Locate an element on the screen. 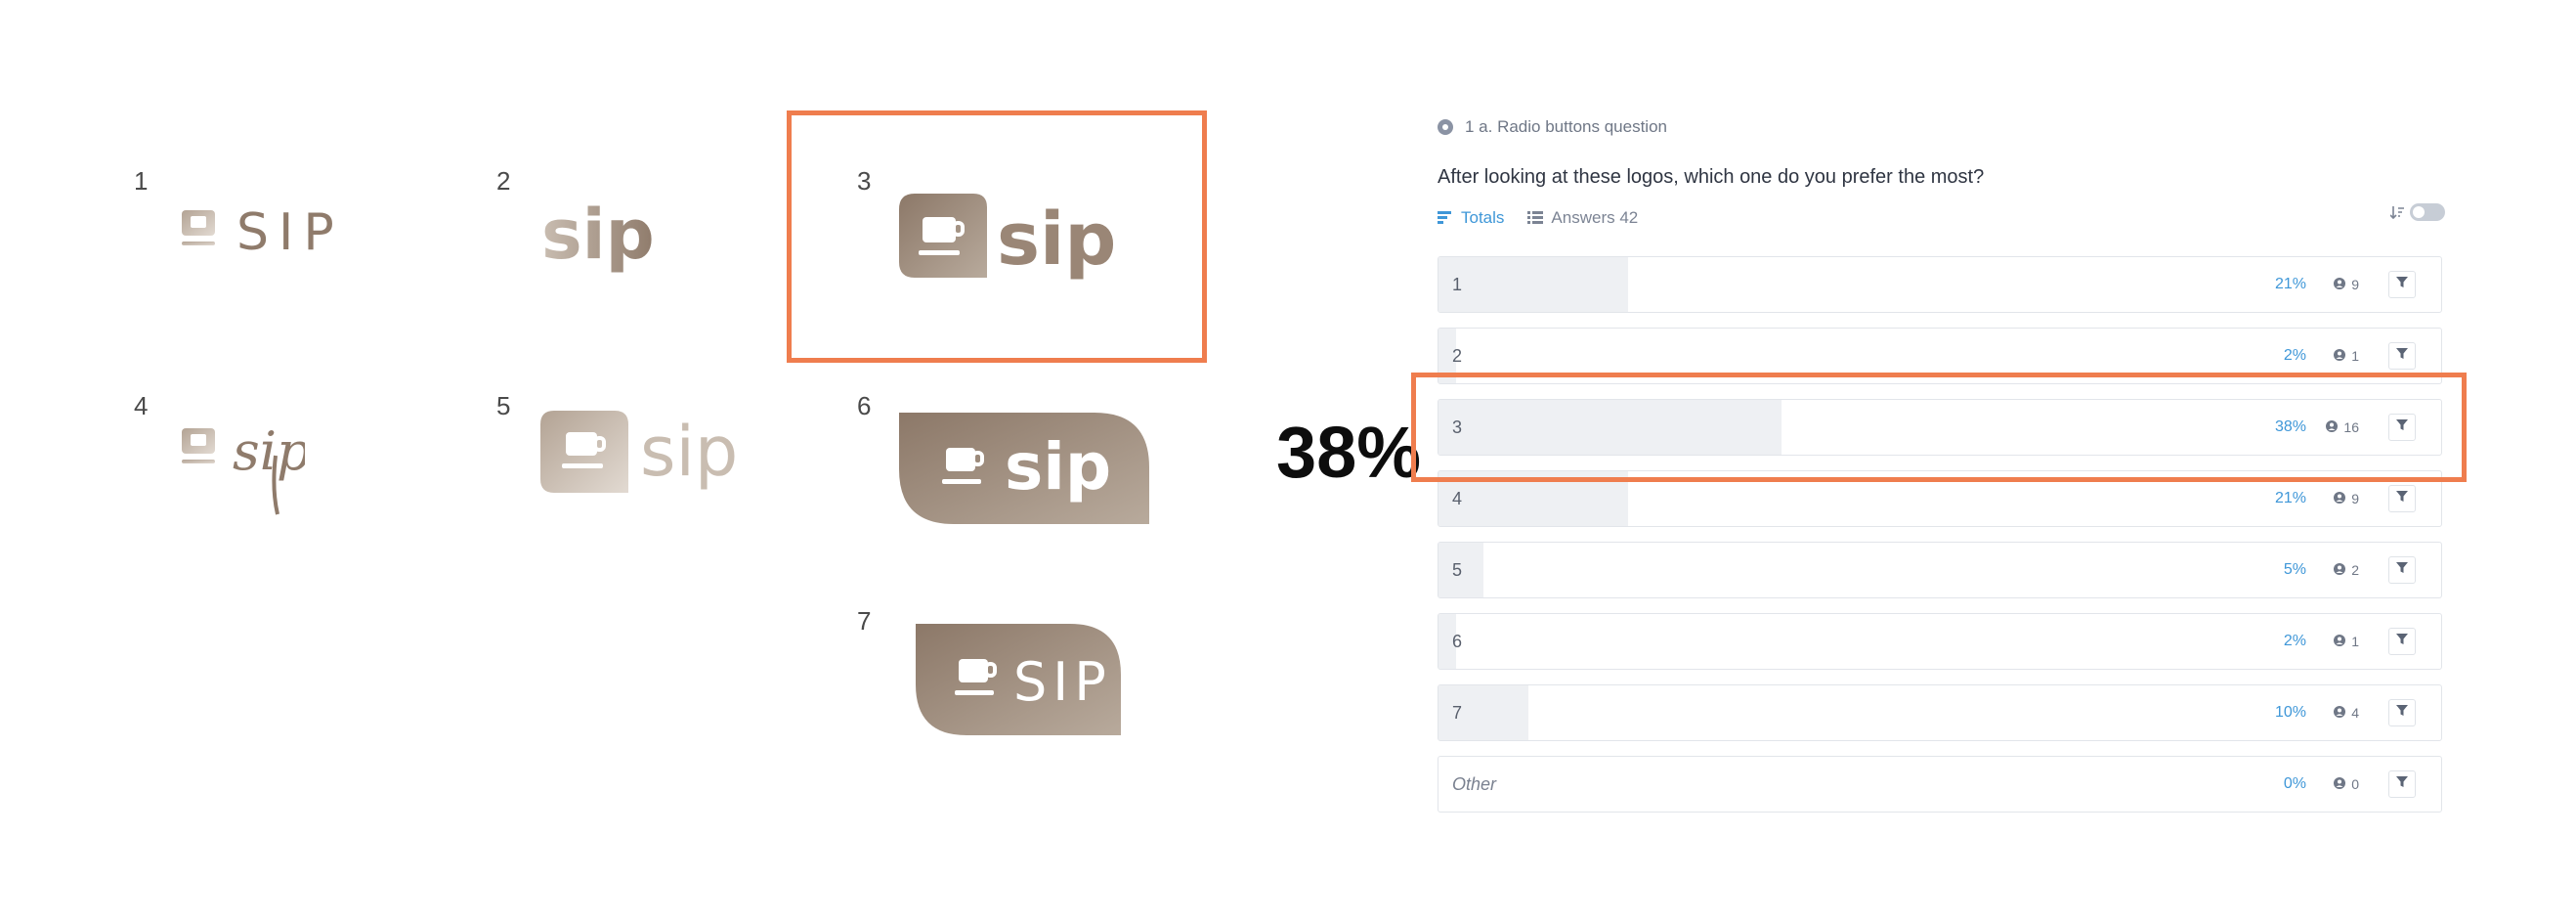 This screenshot has height=923, width=2576. selected-row-highlight is located at coordinates (1939, 428).